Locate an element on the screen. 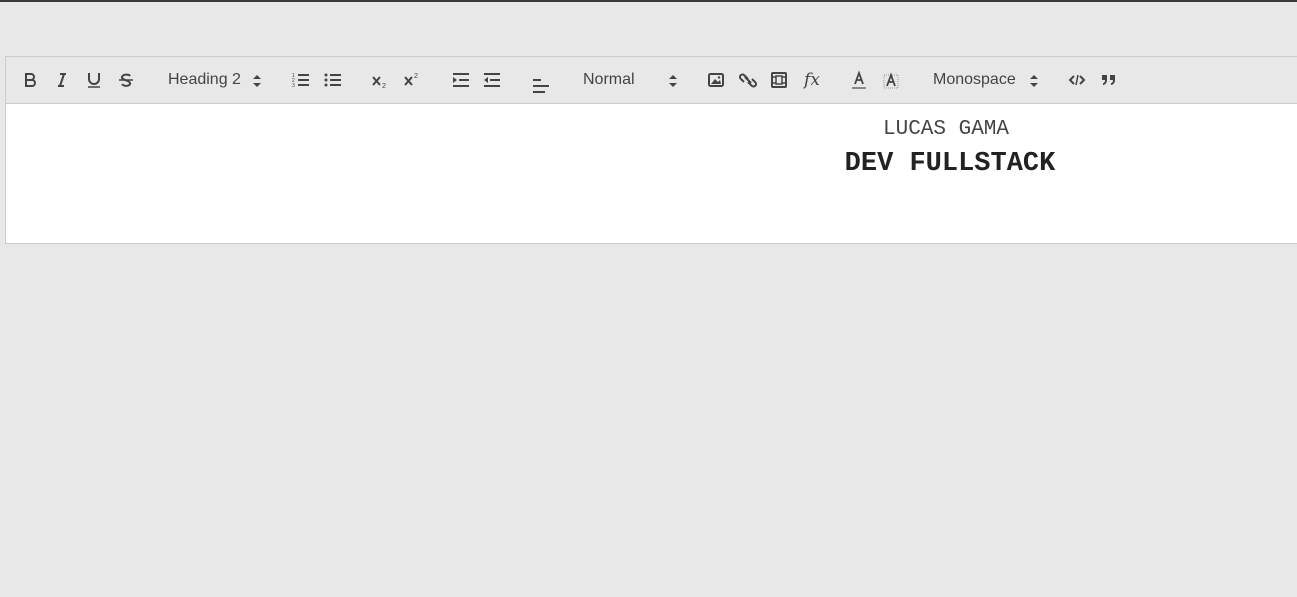  italic-icon is located at coordinates (62, 80).